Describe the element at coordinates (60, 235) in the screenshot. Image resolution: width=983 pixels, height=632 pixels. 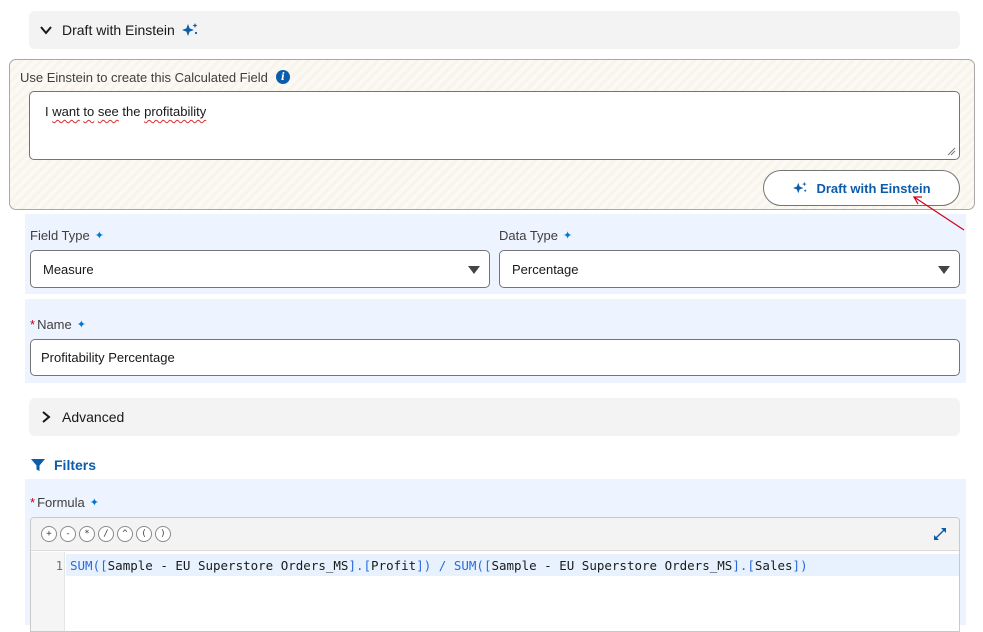
I see `field-type-label-text: Field Type` at that location.